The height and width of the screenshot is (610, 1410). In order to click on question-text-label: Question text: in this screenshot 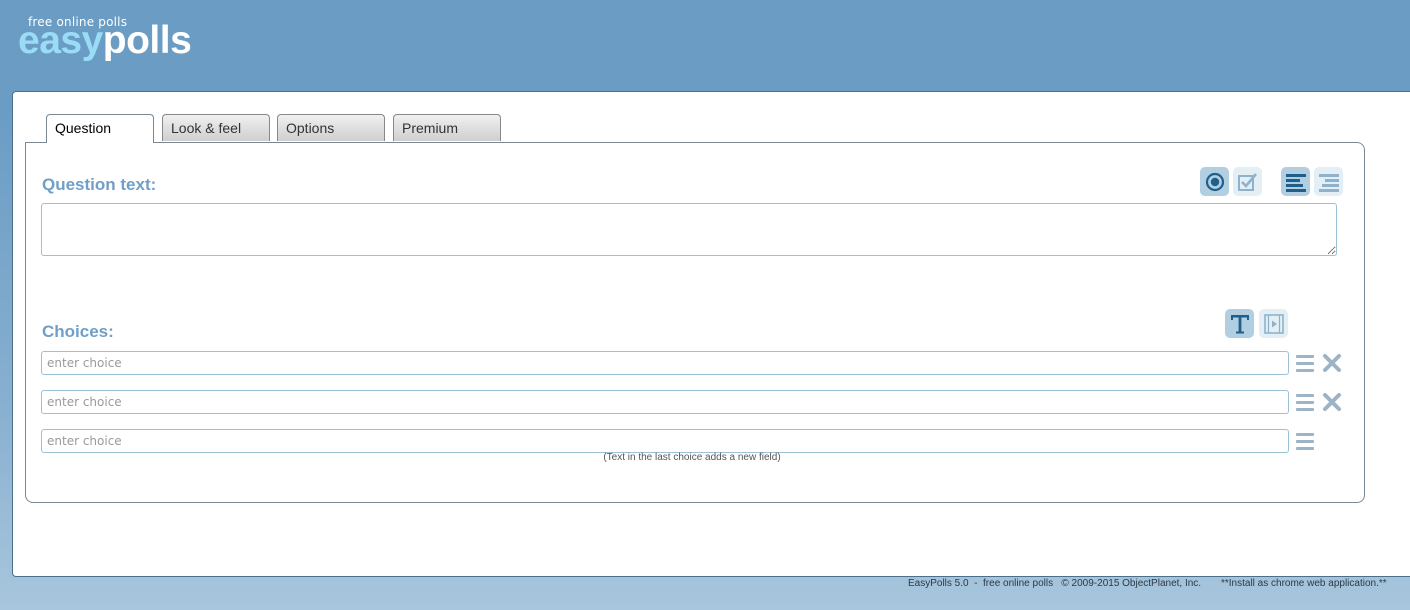, I will do `click(99, 184)`.